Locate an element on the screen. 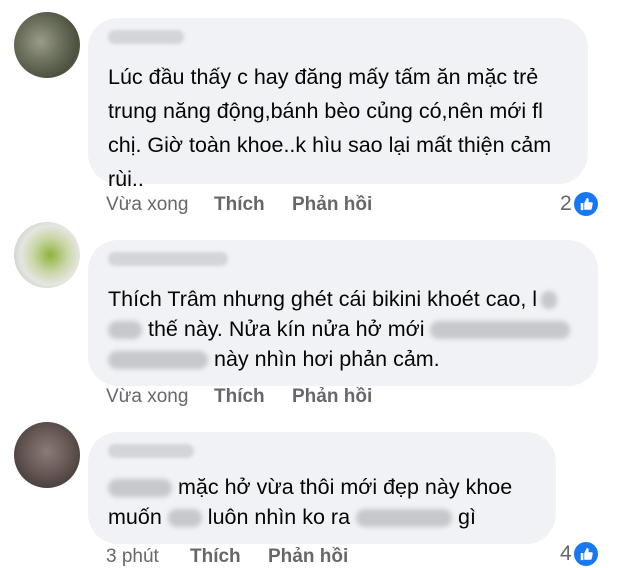  reaction-count: 4 is located at coordinates (579, 554).